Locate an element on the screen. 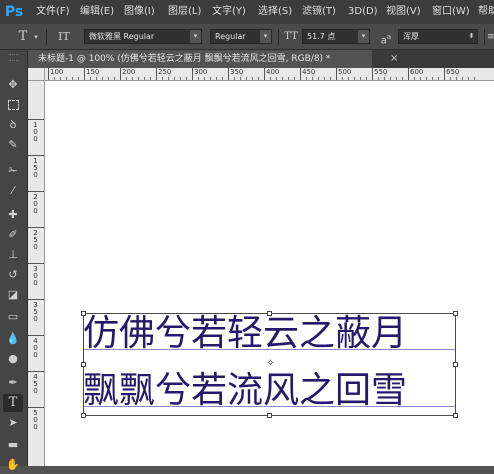 The width and height of the screenshot is (494, 474). pen-tool-icon: ✒ is located at coordinates (13, 383).